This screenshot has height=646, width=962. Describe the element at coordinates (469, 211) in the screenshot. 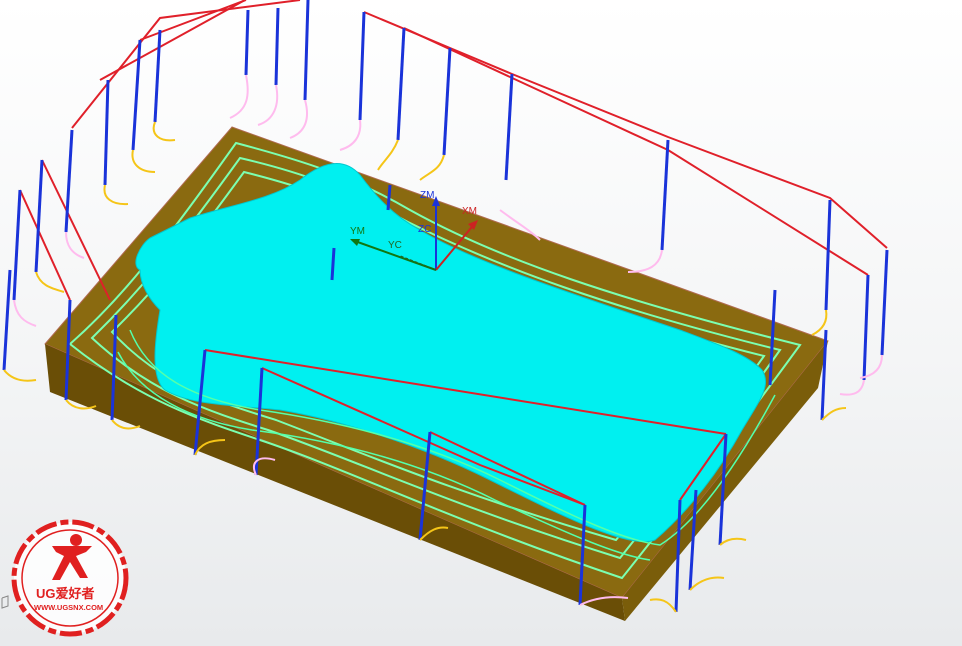

I see `xm-label: XM` at that location.